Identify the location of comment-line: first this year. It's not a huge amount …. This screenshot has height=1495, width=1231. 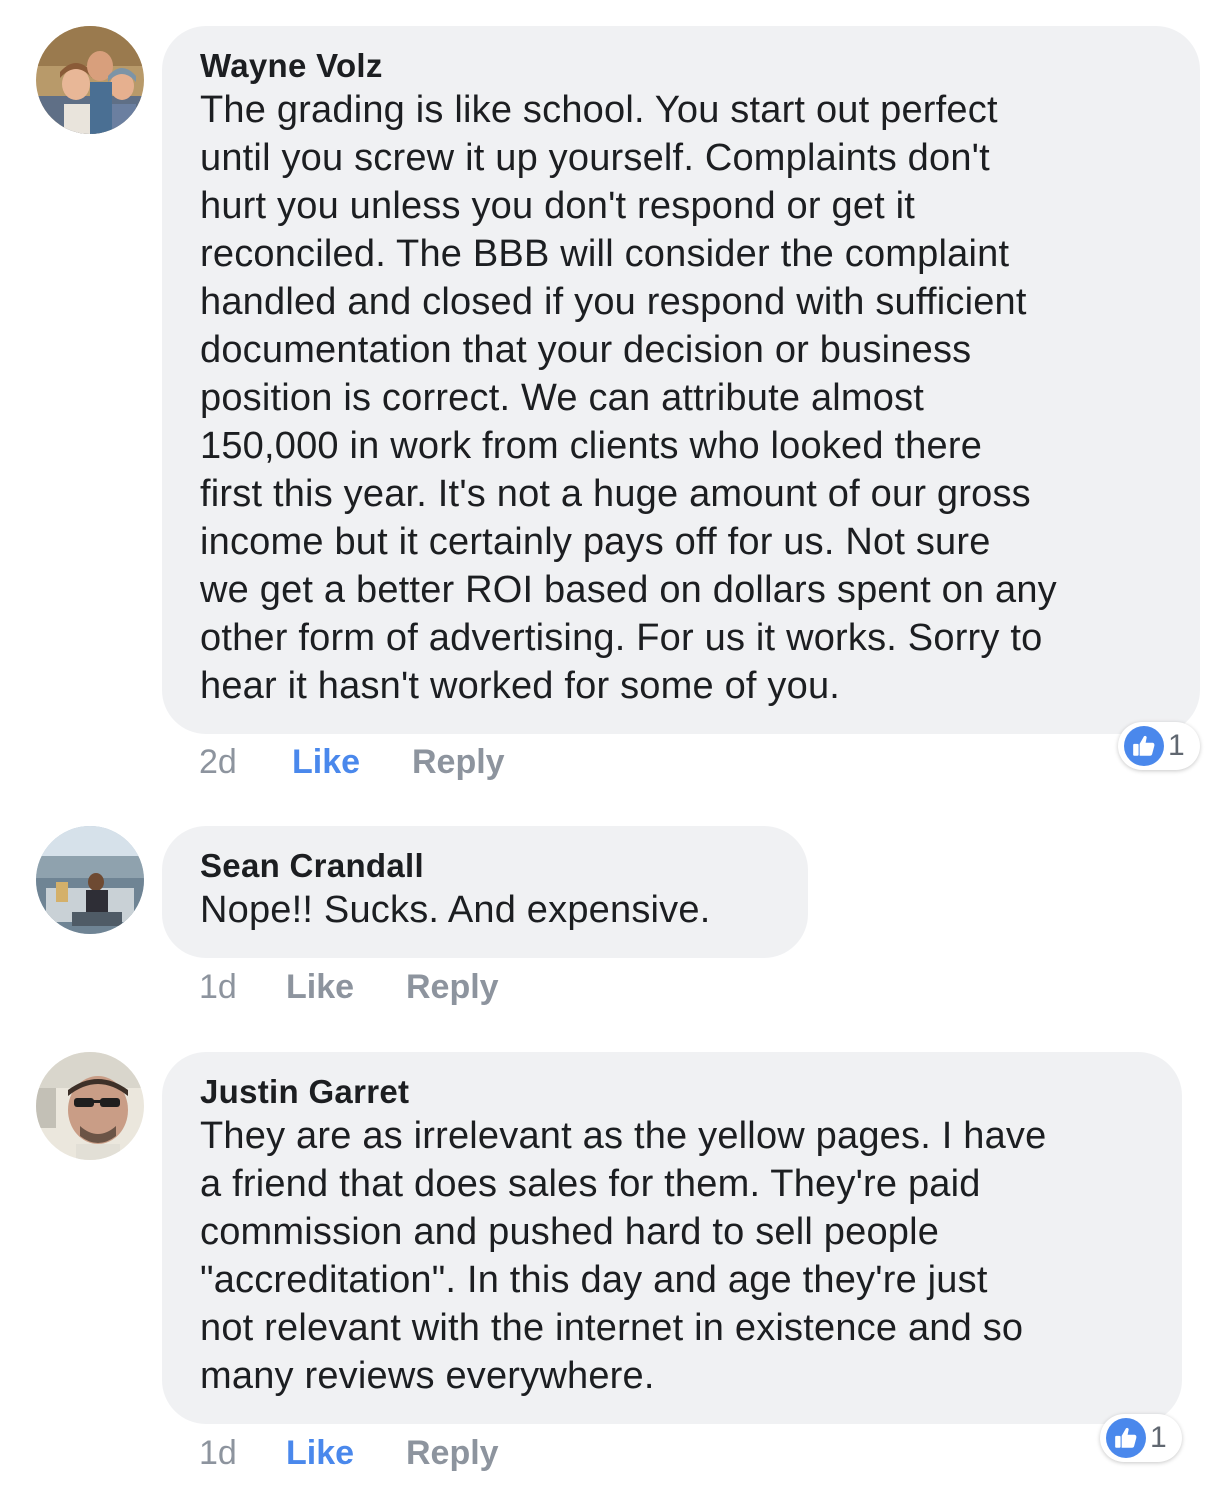
(615, 494).